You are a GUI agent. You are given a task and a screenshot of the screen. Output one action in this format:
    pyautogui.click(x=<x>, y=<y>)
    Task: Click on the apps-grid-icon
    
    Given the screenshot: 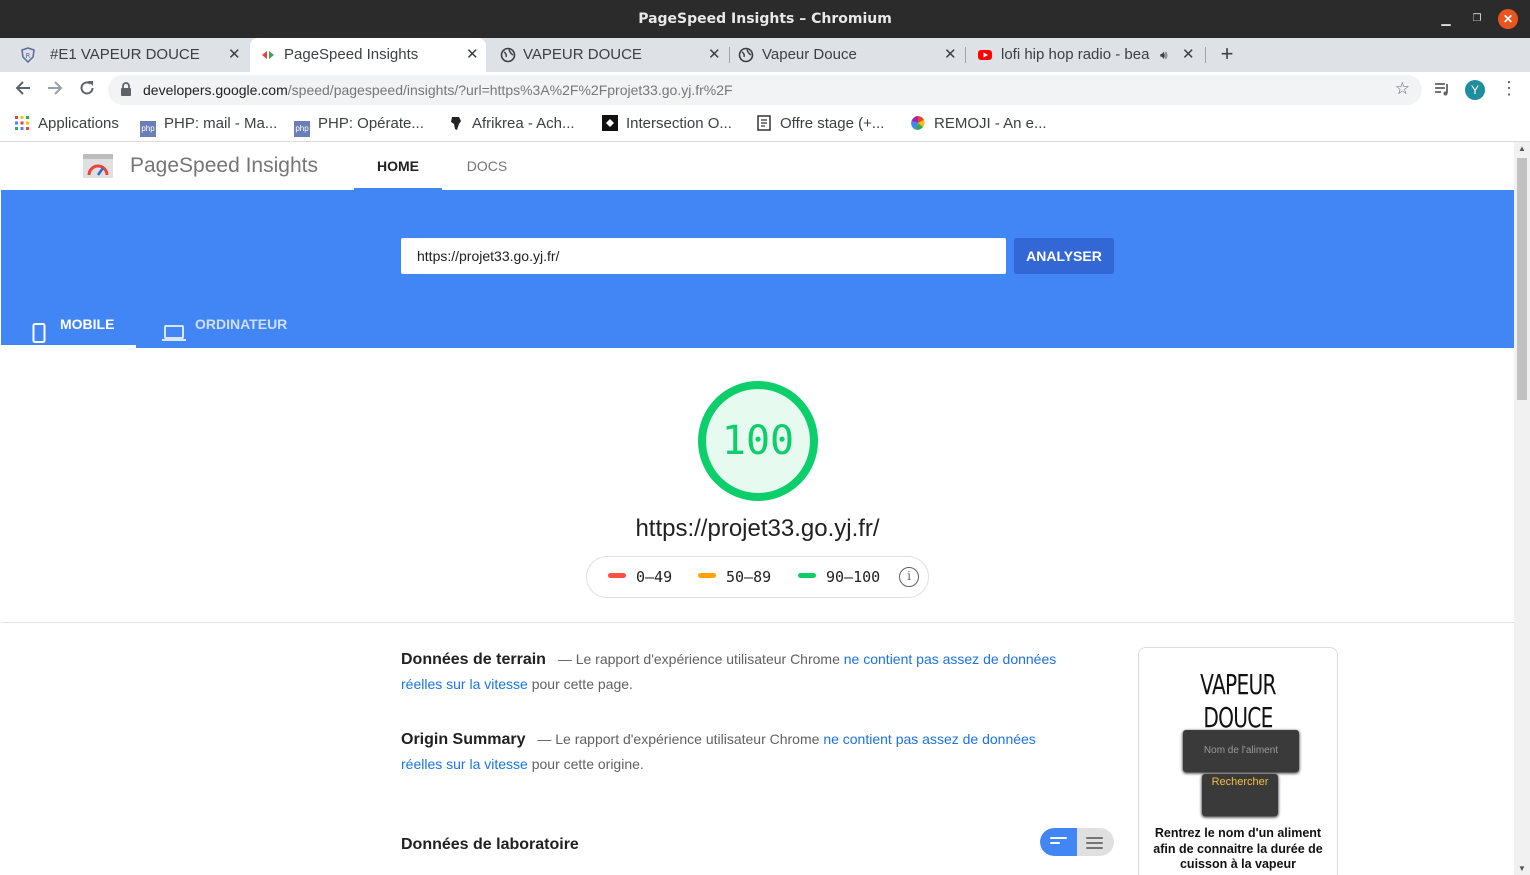 What is the action you would take?
    pyautogui.click(x=22, y=123)
    